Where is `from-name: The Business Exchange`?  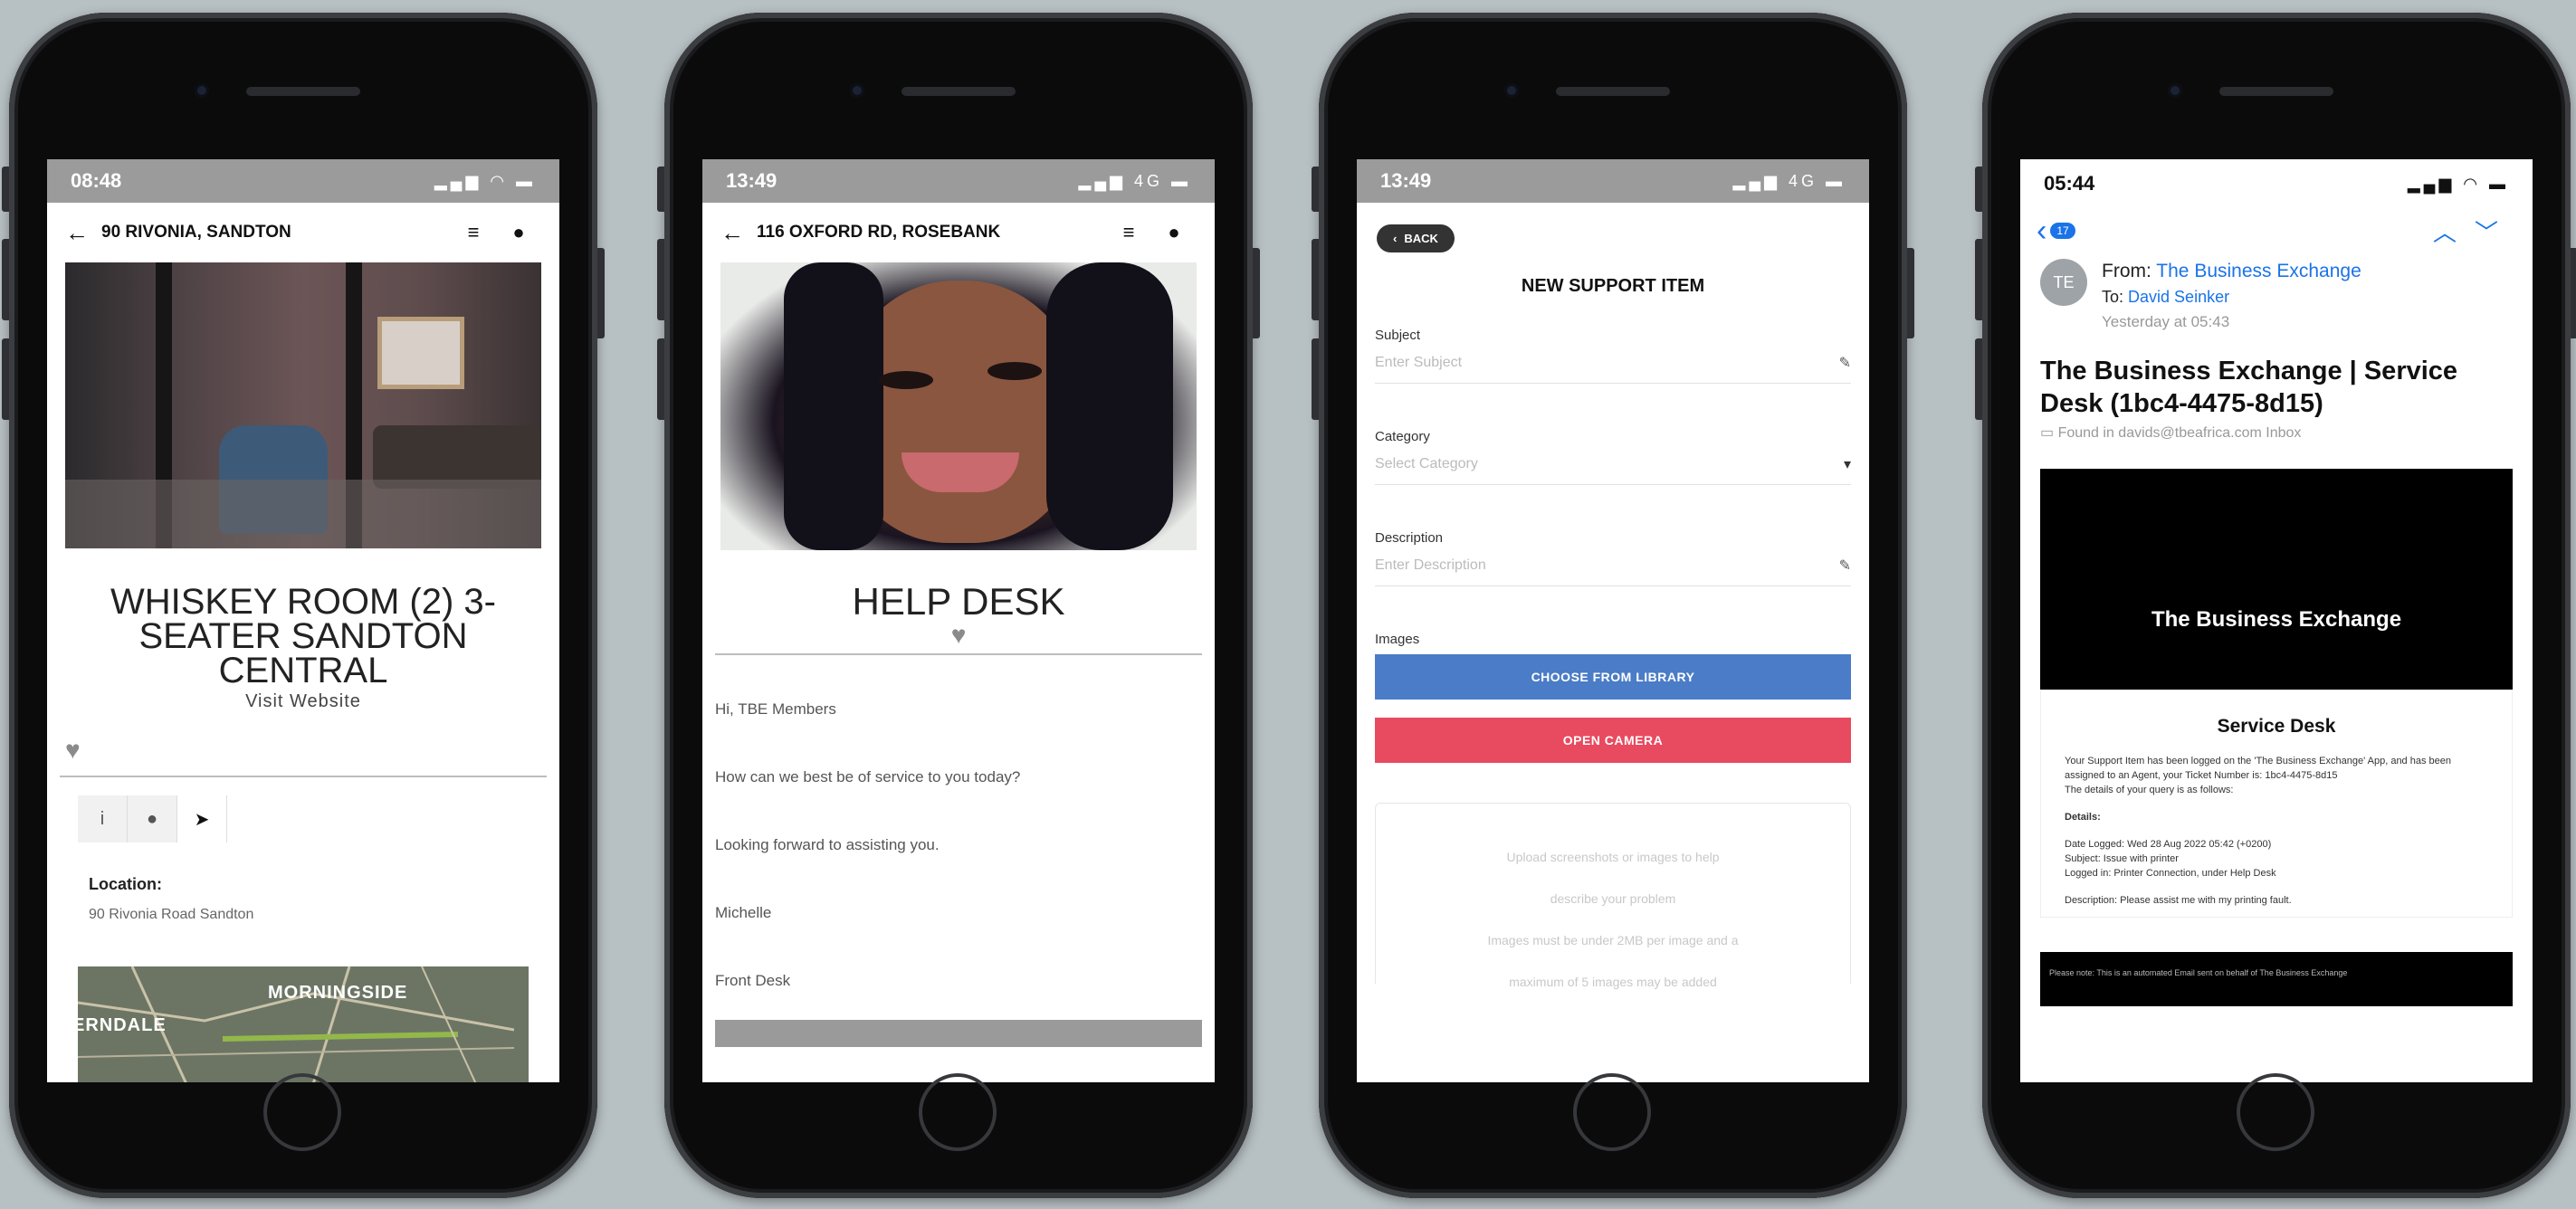 from-name: The Business Exchange is located at coordinates (2258, 271).